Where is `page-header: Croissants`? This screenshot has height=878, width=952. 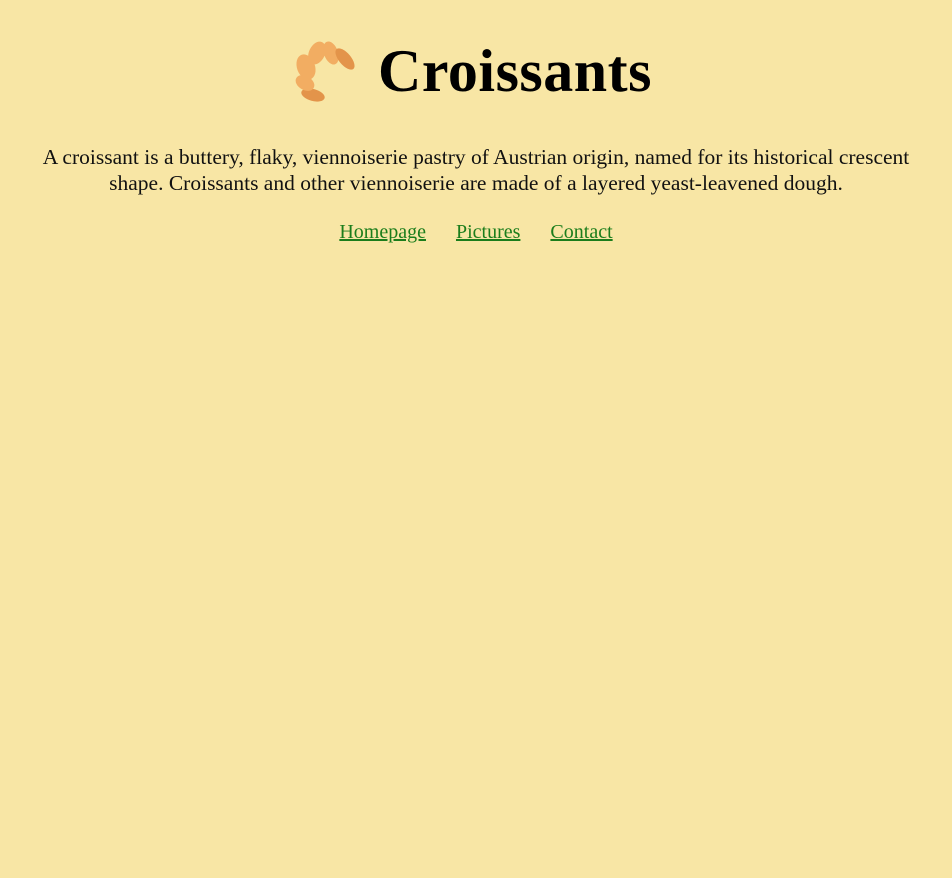 page-header: Croissants is located at coordinates (476, 71).